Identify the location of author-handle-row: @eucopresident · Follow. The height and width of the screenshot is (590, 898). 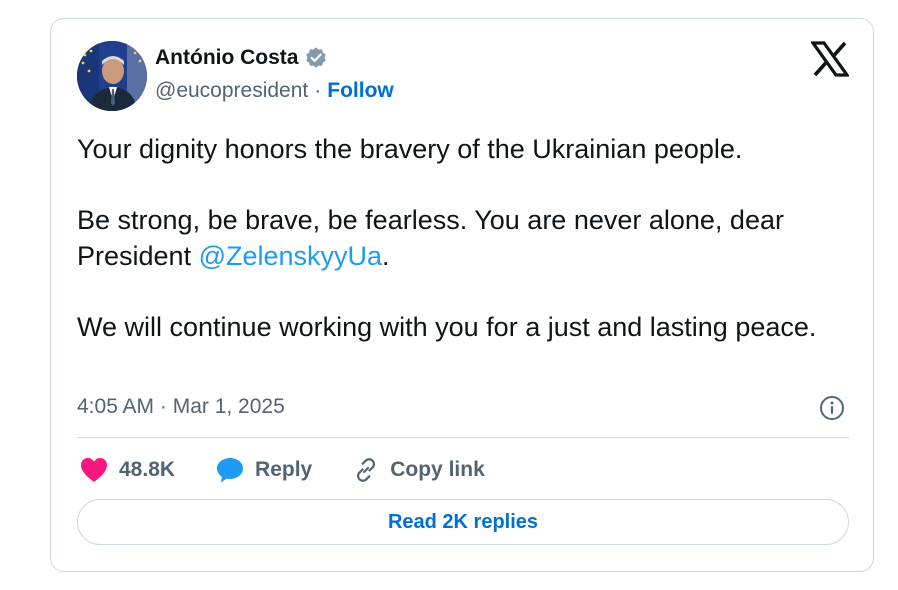
(274, 91).